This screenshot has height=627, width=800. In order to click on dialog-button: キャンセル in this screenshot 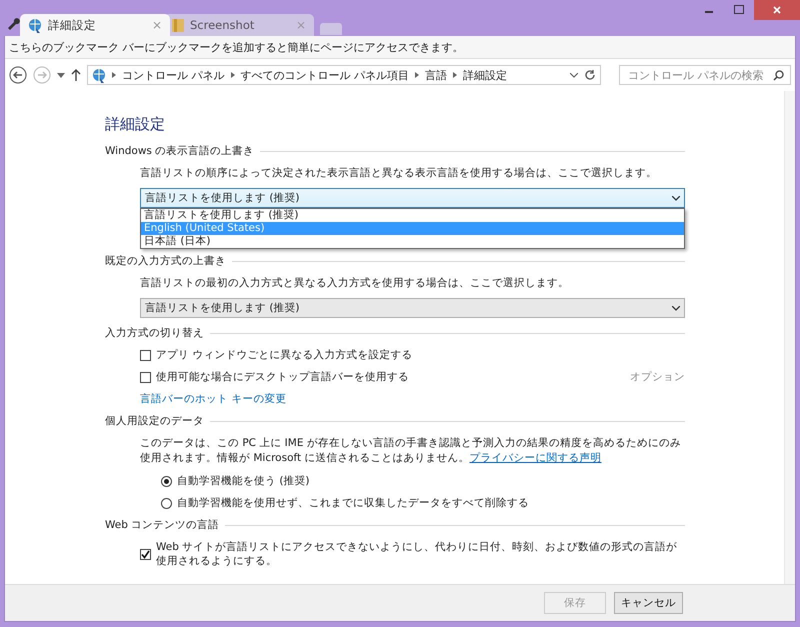, I will do `click(648, 603)`.